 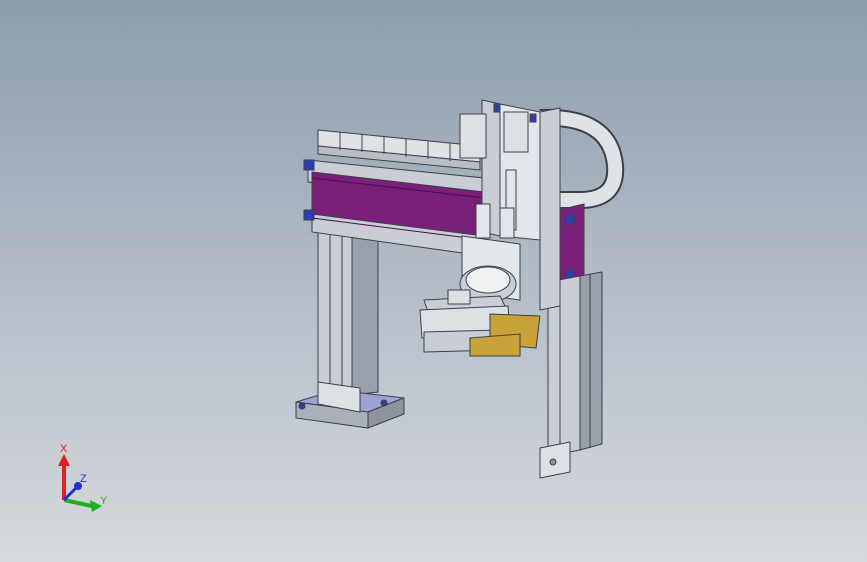 I want to click on x-axis-arrowhead, so click(x=64, y=460).